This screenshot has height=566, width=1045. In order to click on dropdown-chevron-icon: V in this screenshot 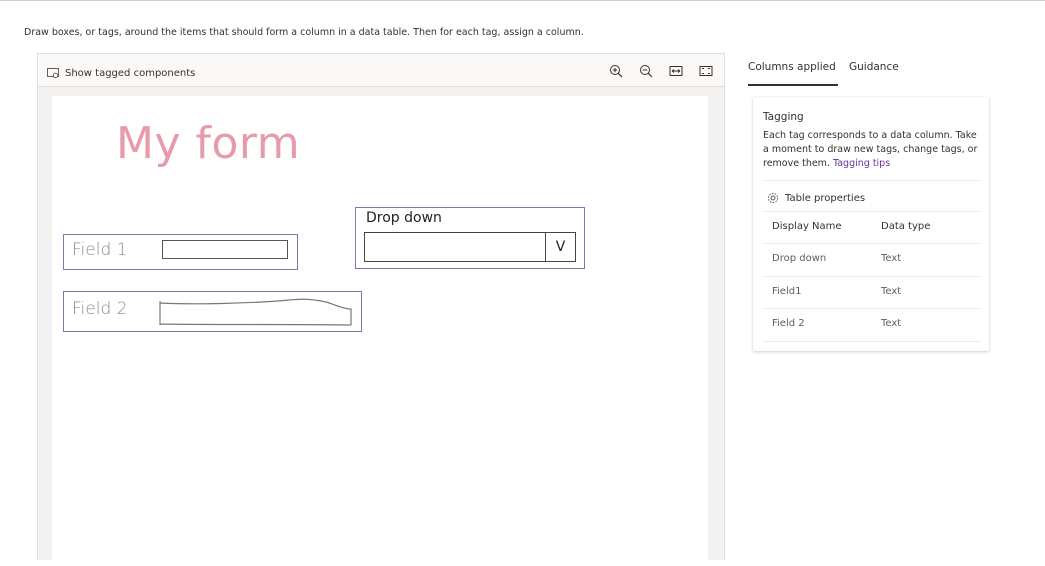, I will do `click(560, 247)`.